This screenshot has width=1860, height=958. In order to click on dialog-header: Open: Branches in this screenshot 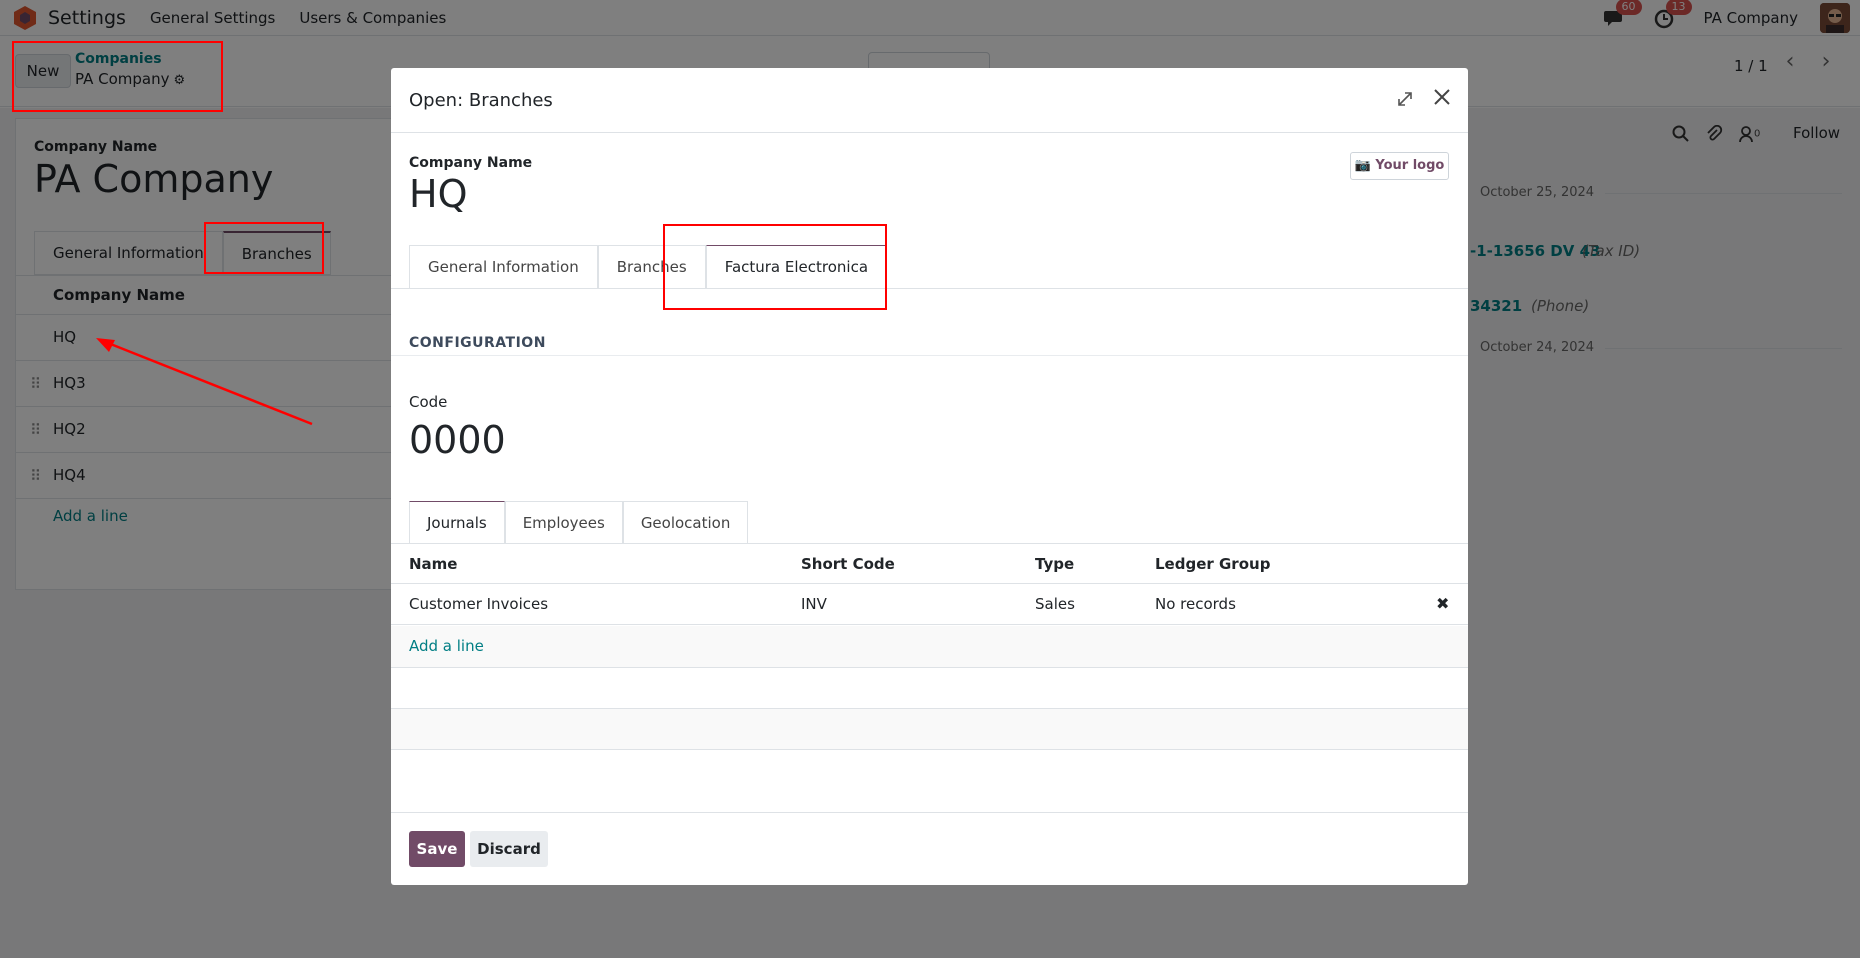, I will do `click(929, 100)`.